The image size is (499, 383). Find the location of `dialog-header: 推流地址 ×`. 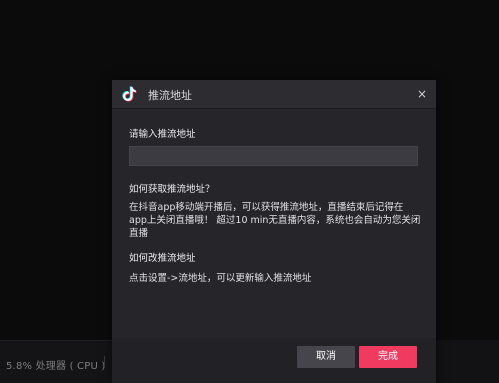

dialog-header: 推流地址 × is located at coordinates (274, 94).